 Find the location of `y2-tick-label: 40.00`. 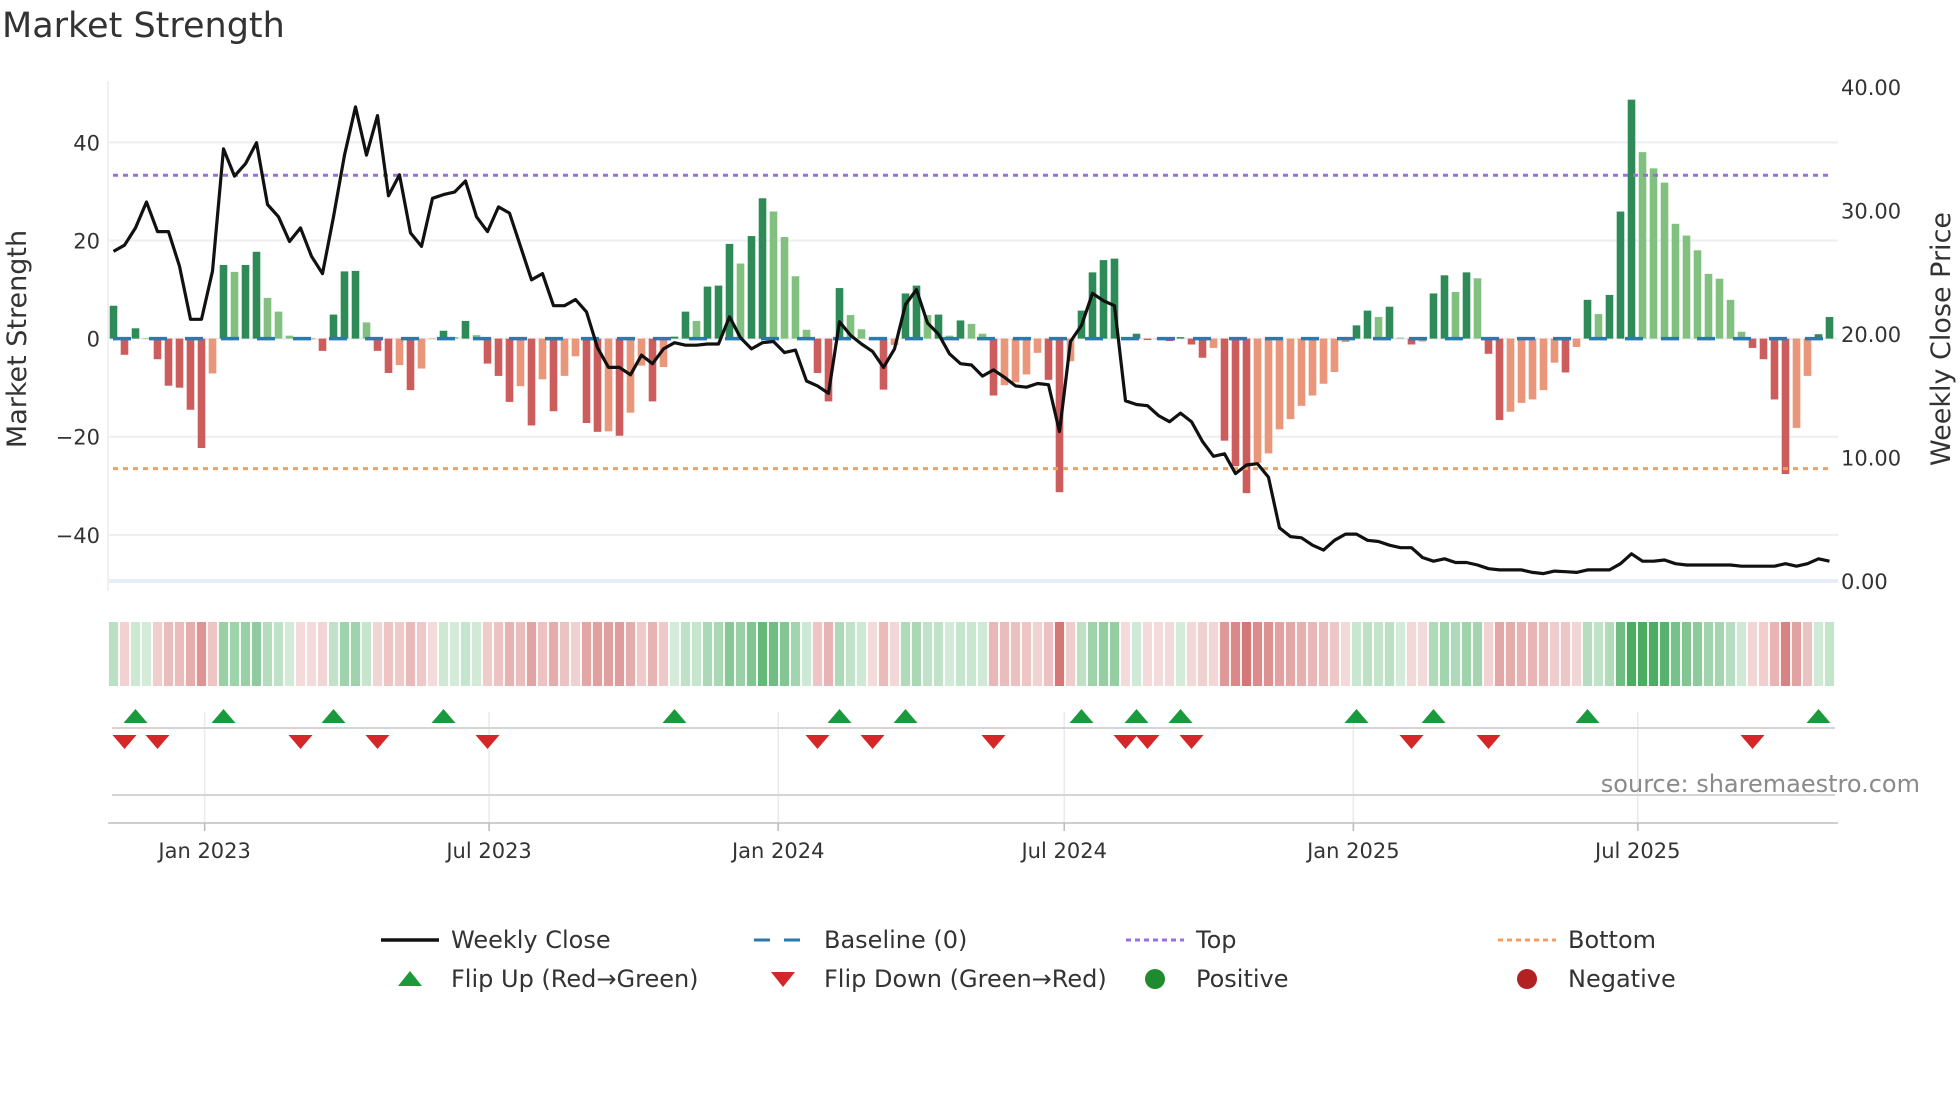

y2-tick-label: 40.00 is located at coordinates (1871, 88).